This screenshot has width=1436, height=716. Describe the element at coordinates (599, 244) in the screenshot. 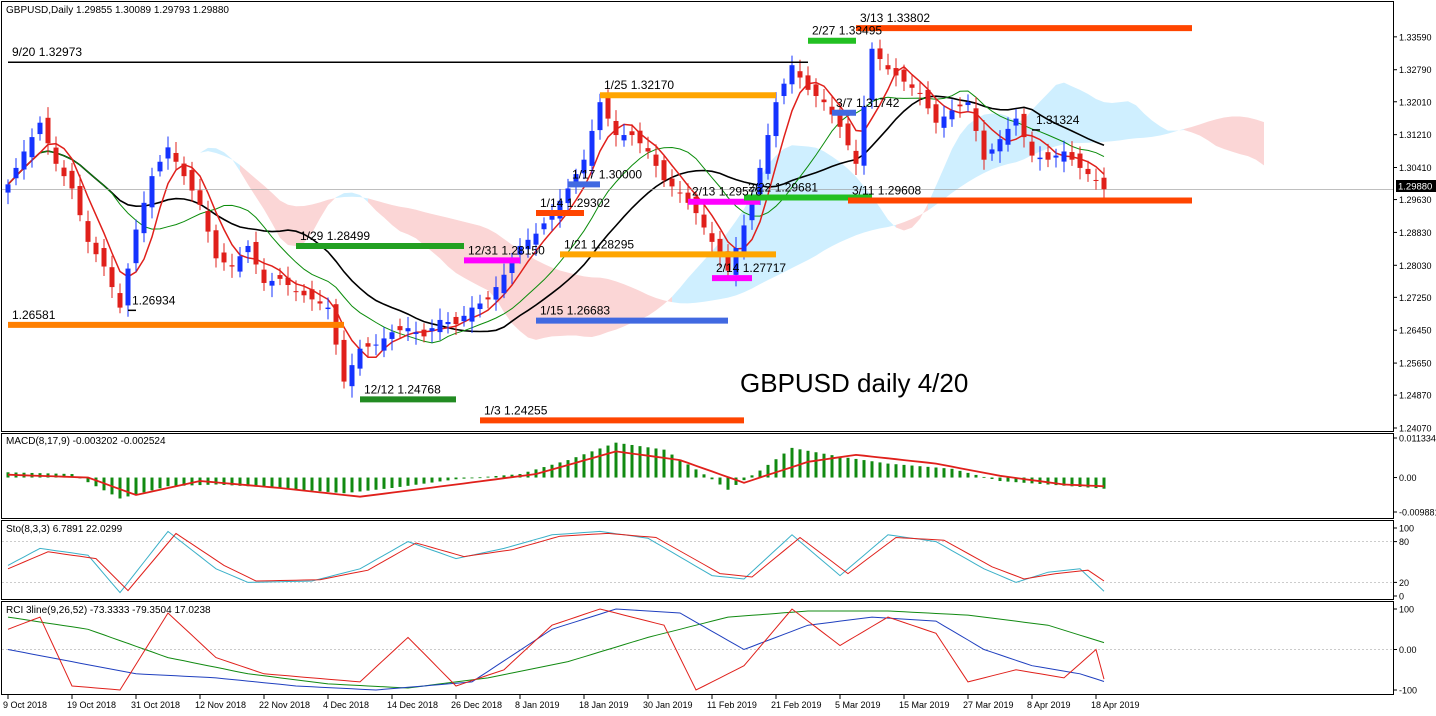

I see `level-label: 1/21 1.28295` at that location.